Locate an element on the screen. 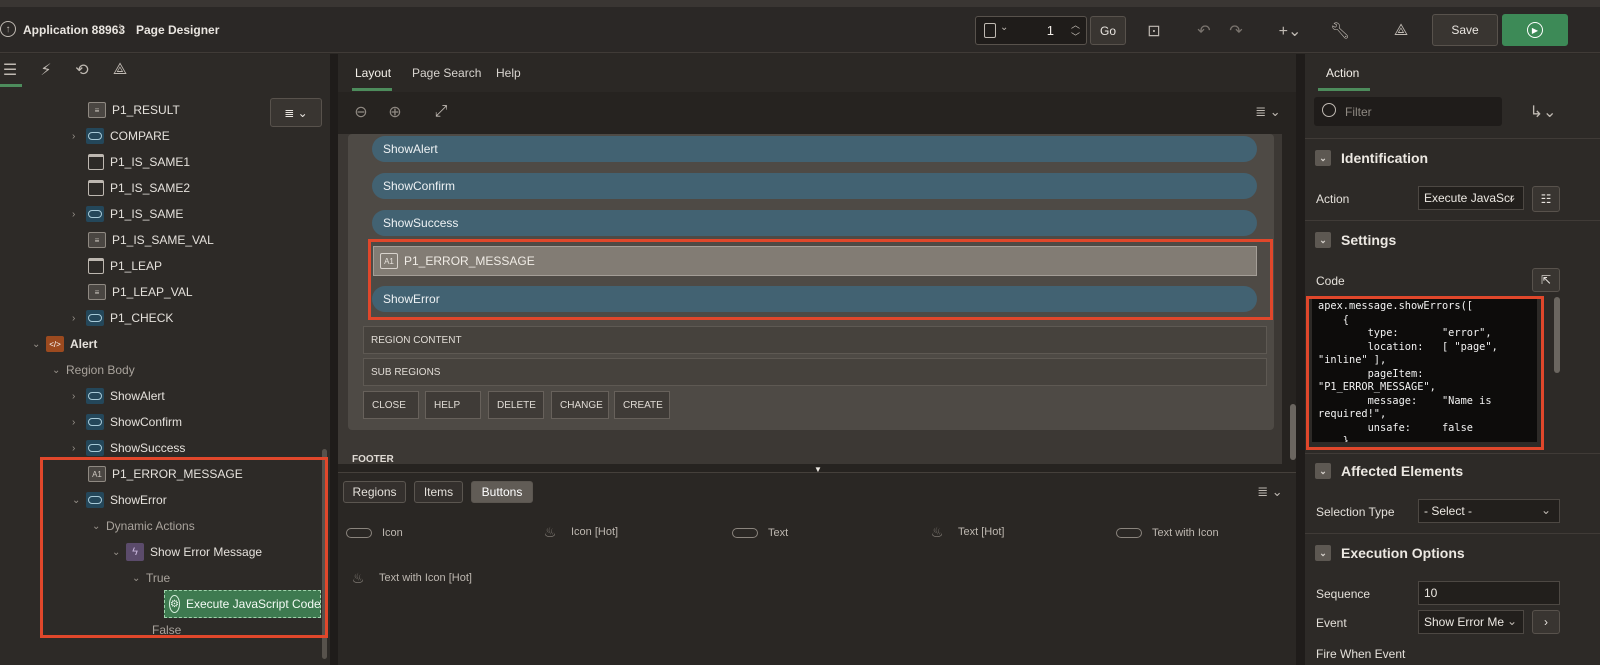 The height and width of the screenshot is (665, 1600). add-menu-icon: +⌄ is located at coordinates (1290, 31).